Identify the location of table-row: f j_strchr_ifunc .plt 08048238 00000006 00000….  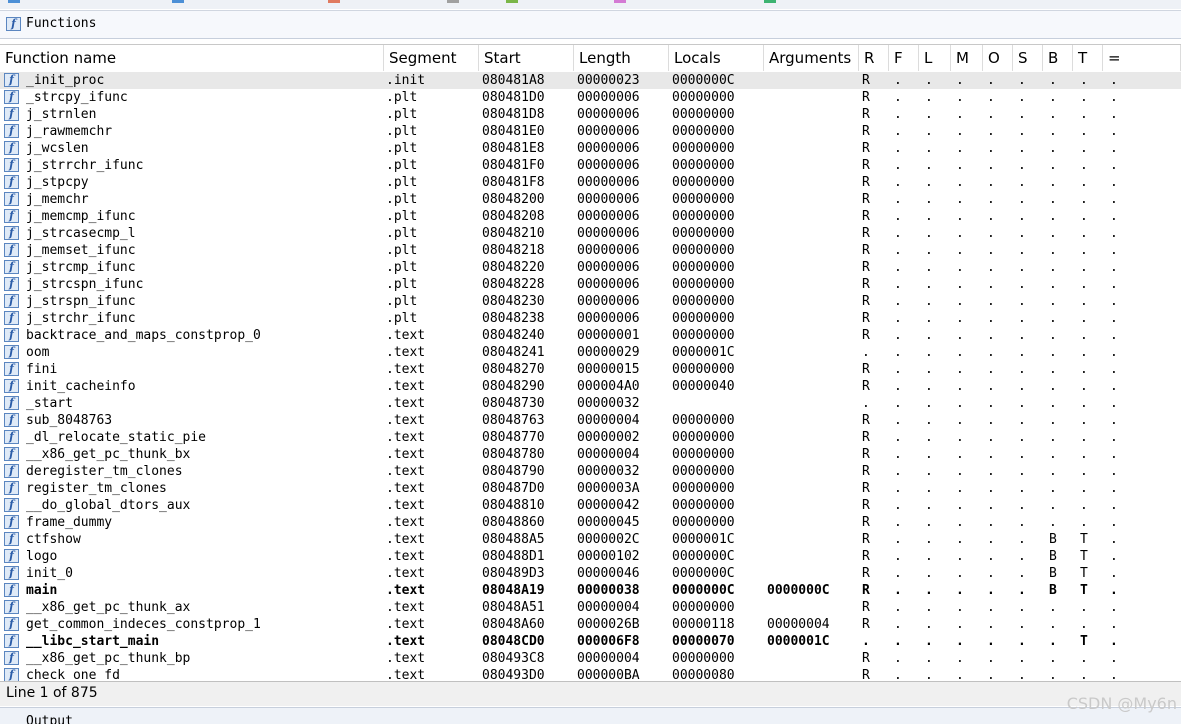
(590, 318).